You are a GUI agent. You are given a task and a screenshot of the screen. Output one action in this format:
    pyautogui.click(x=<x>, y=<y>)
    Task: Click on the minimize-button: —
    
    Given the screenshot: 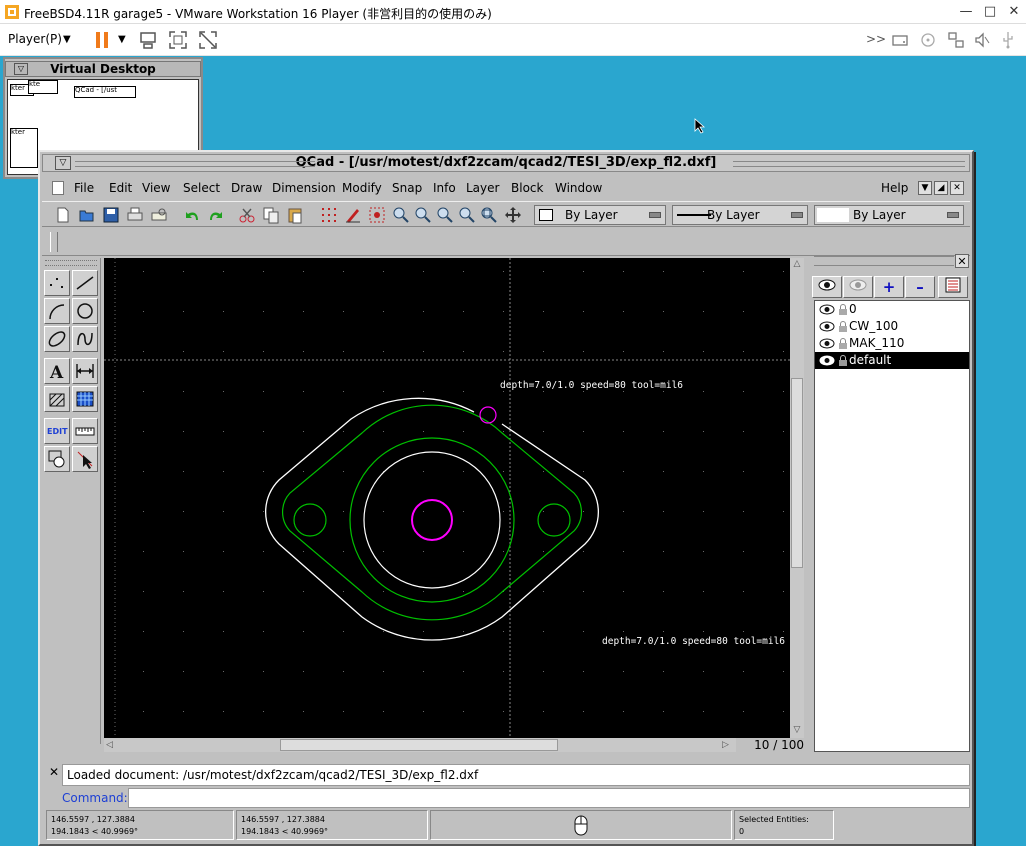 What is the action you would take?
    pyautogui.click(x=966, y=12)
    